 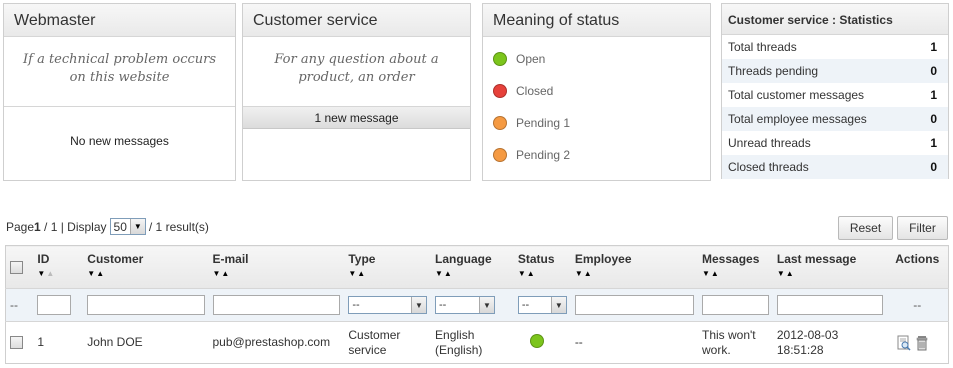 I want to click on col-customer: Customer ▼▲, so click(x=146, y=267).